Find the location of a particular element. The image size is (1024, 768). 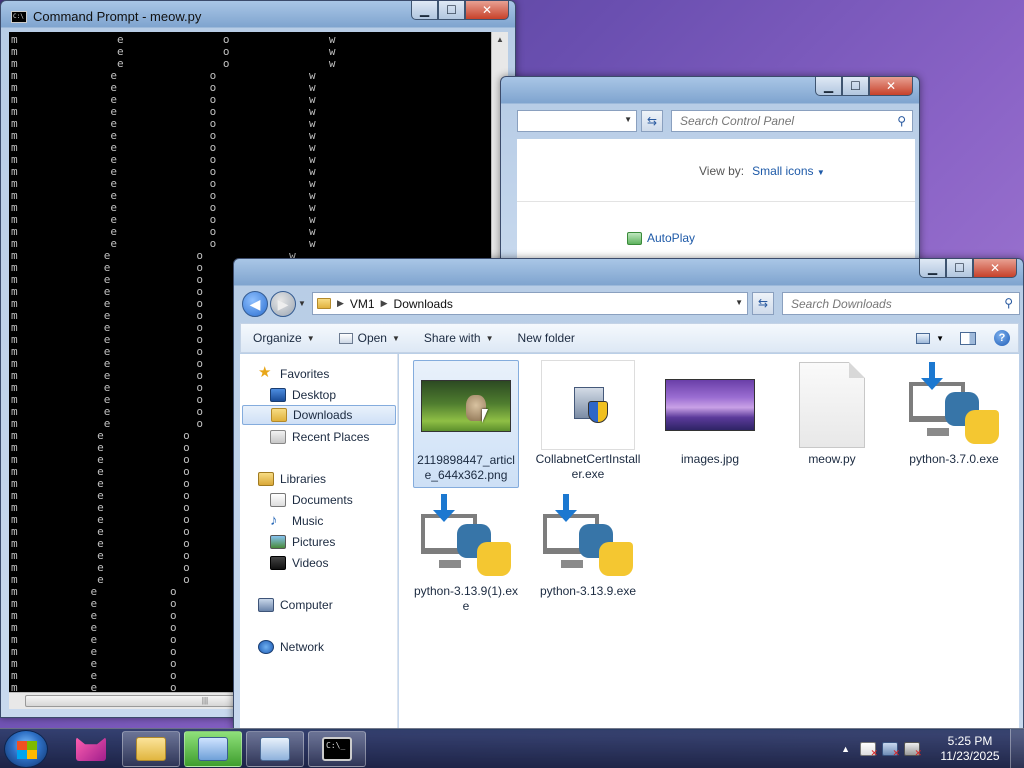

file-item: meow.py is located at coordinates (832, 413).